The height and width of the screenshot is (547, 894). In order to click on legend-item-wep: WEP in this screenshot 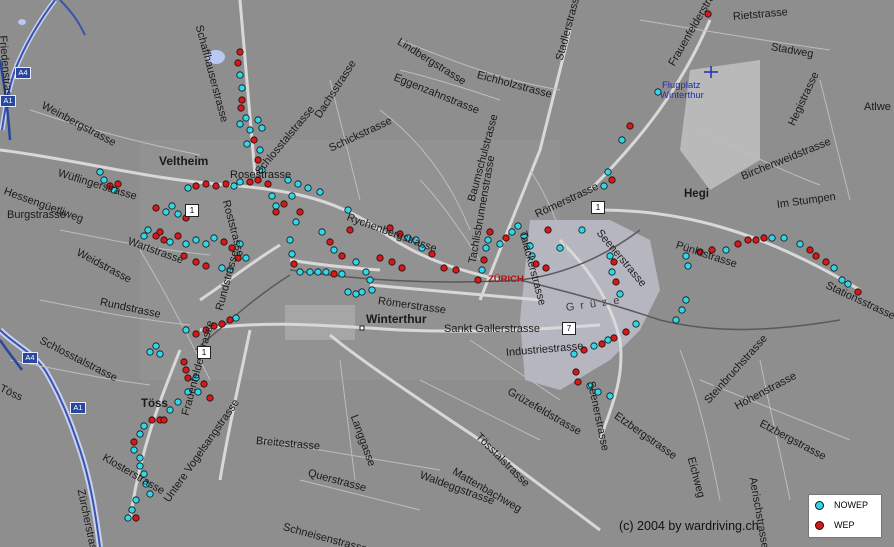, I will do `click(835, 525)`.